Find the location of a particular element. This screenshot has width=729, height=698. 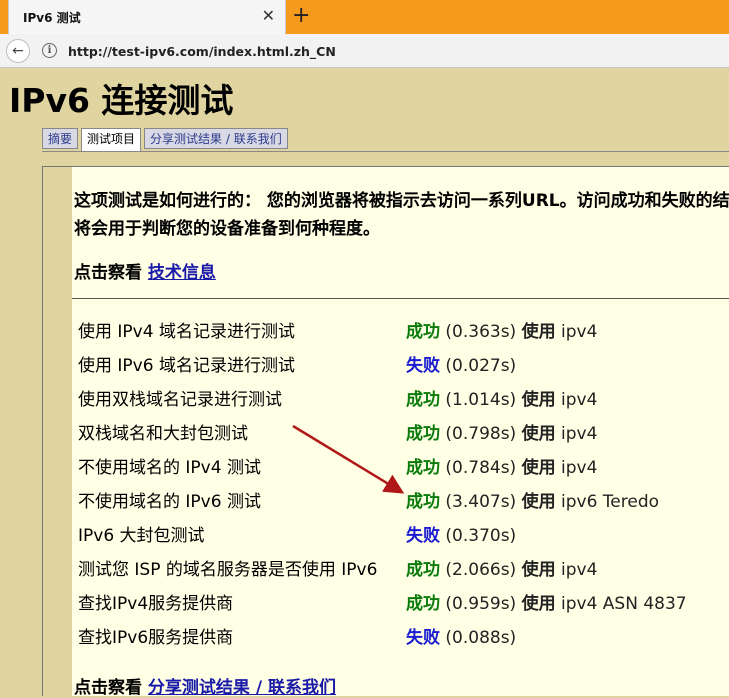

tech-info-link: 技术信息 is located at coordinates (182, 273).